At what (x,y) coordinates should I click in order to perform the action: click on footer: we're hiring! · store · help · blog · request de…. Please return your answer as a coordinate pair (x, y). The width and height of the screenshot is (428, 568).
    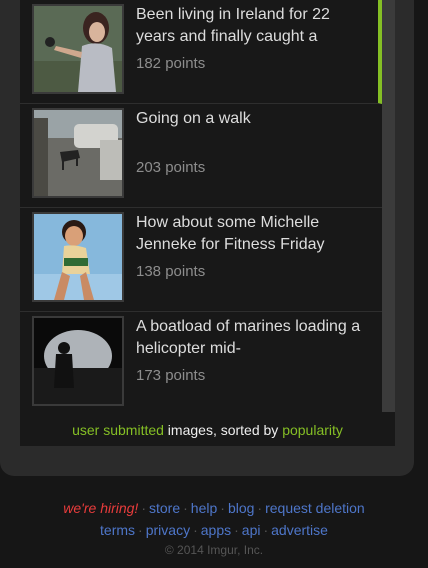
    Looking at the image, I should click on (214, 528).